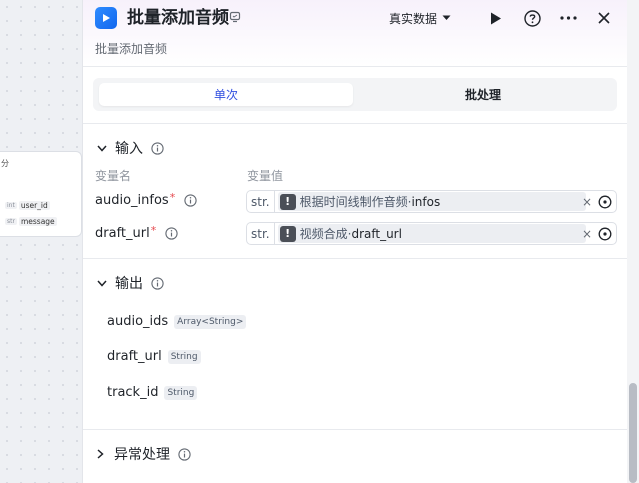  What do you see at coordinates (100, 454) in the screenshot?
I see `chevron-right-icon` at bounding box center [100, 454].